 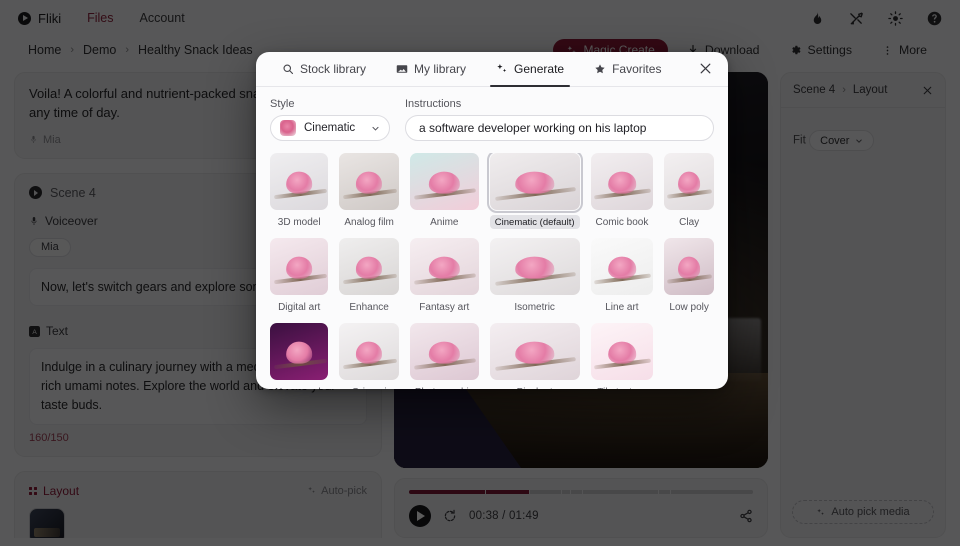 What do you see at coordinates (559, 128) in the screenshot?
I see `instructions-input` at bounding box center [559, 128].